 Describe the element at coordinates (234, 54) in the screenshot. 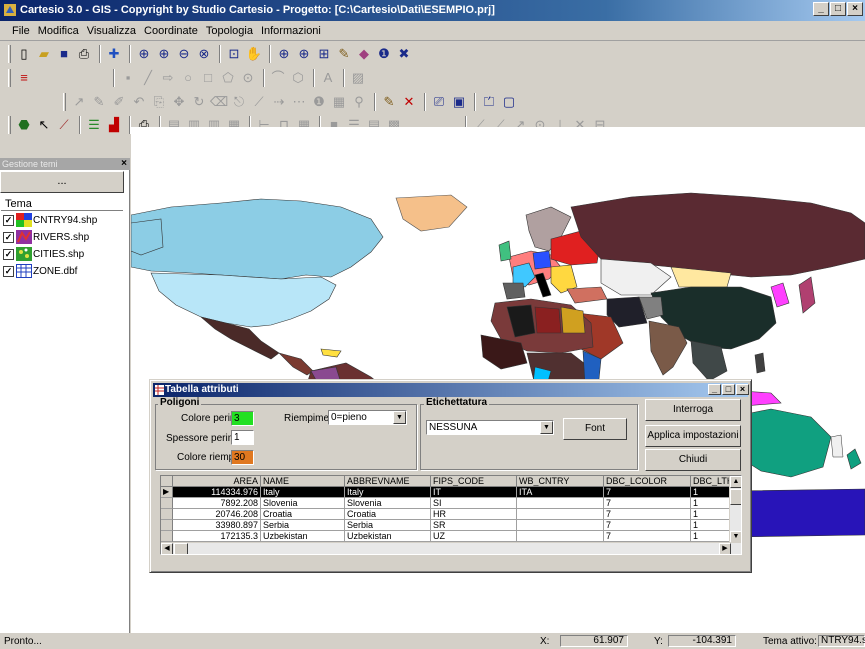

I see `zoom-window-icon: ⊡` at that location.